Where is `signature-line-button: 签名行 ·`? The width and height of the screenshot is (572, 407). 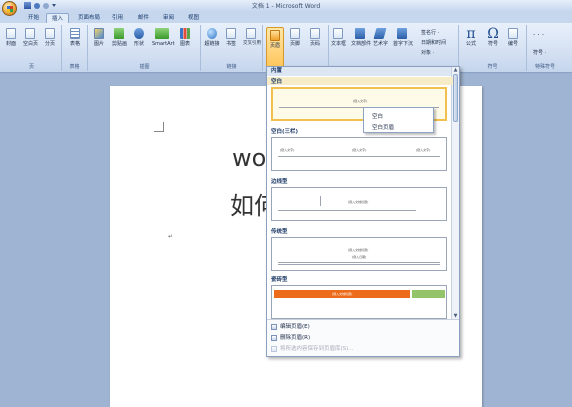
signature-line-button: 签名行 · is located at coordinates (430, 32).